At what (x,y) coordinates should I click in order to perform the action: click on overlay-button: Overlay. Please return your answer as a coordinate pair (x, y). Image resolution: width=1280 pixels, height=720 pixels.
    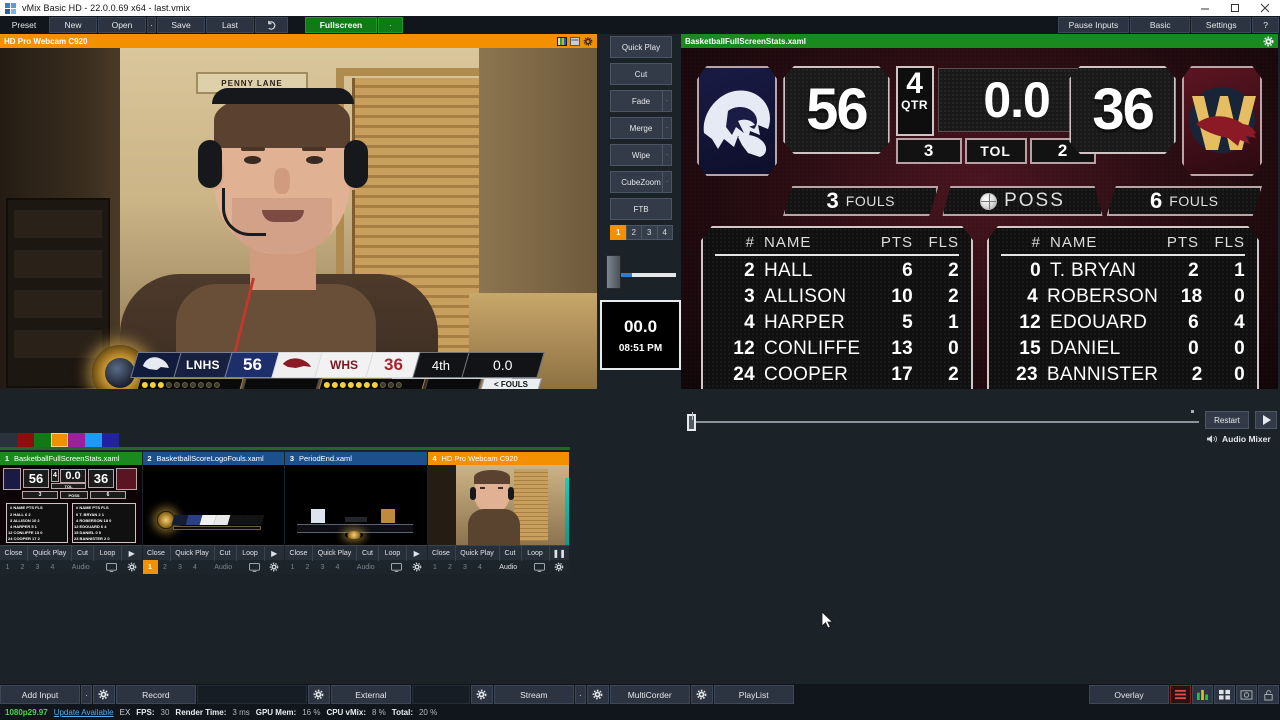
    Looking at the image, I should click on (1129, 694).